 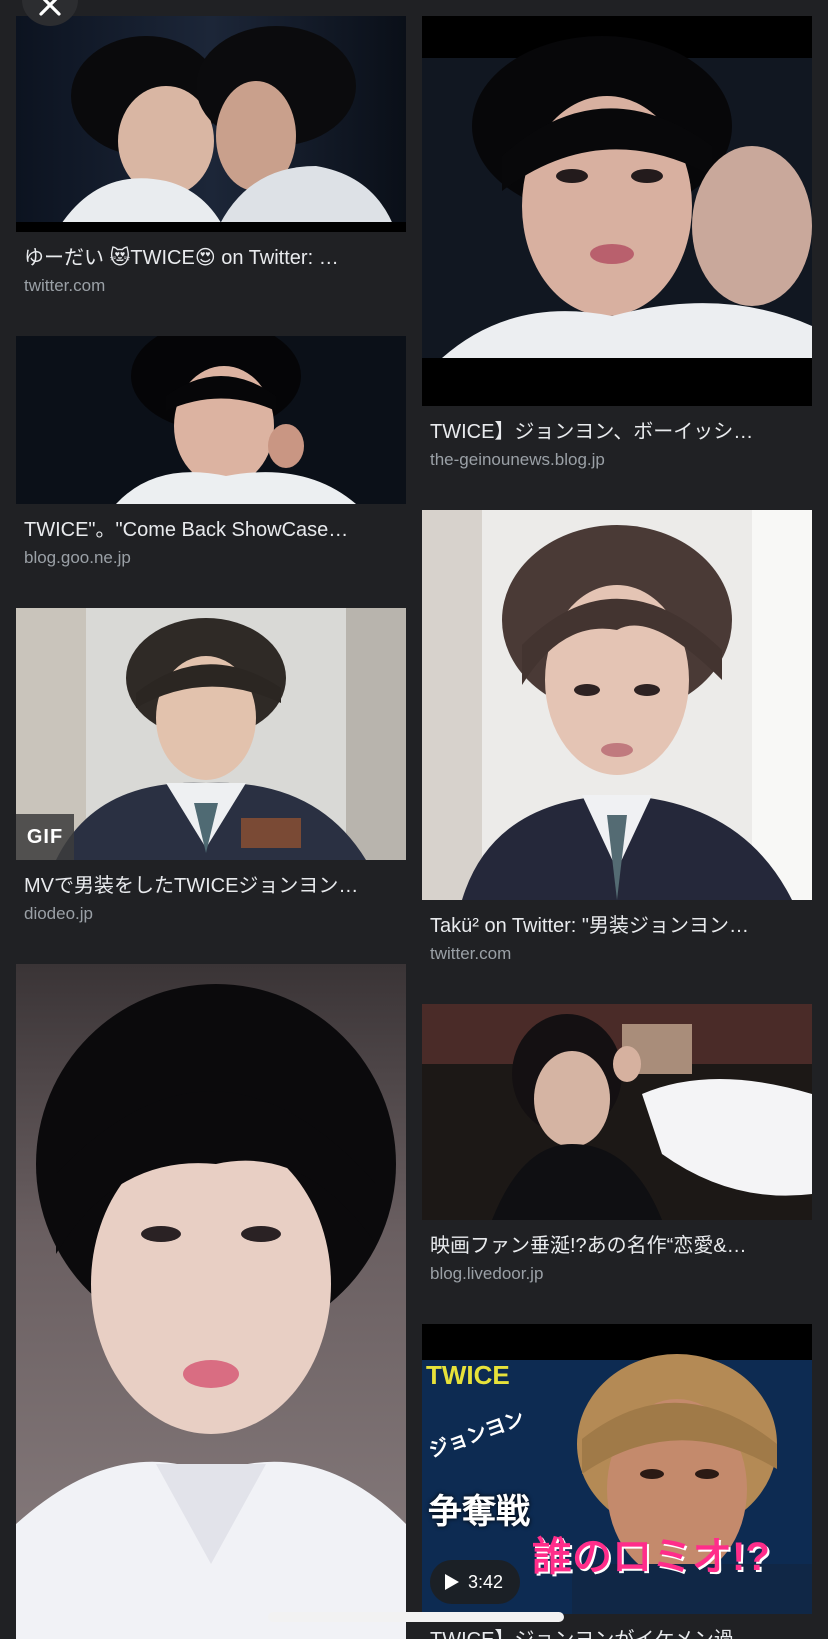 I want to click on overlay-battle-text: 争奪戦, so click(x=479, y=1512).